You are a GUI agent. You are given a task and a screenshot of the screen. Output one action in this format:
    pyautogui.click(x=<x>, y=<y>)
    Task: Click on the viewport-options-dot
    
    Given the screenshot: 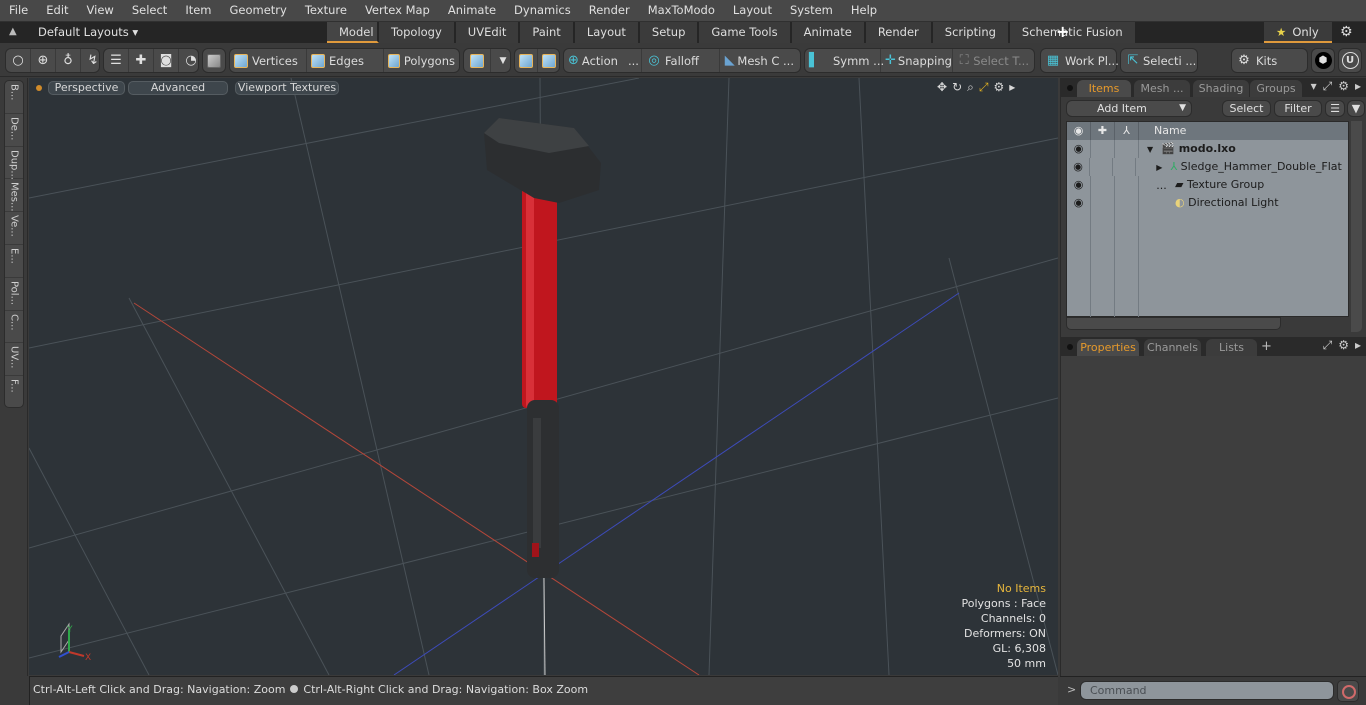 What is the action you would take?
    pyautogui.click(x=39, y=88)
    